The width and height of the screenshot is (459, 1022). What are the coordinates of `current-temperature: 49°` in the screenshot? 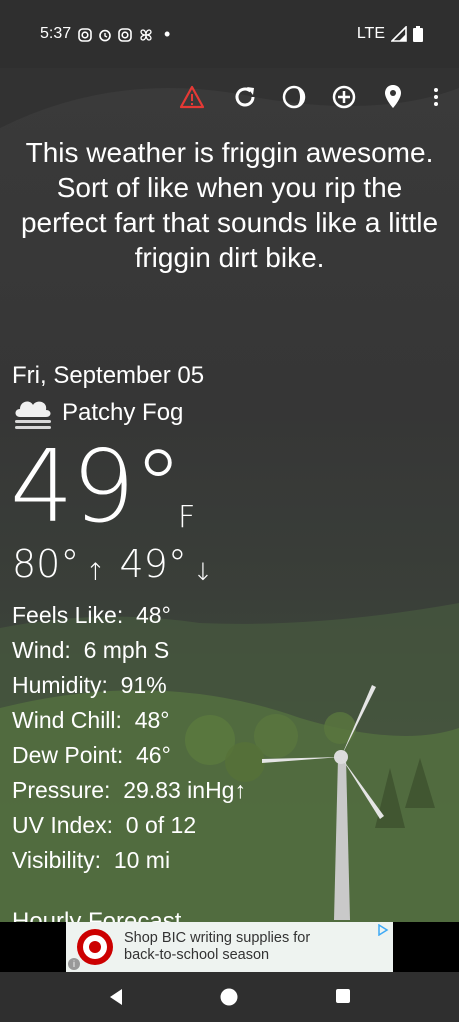 It's located at (96, 486).